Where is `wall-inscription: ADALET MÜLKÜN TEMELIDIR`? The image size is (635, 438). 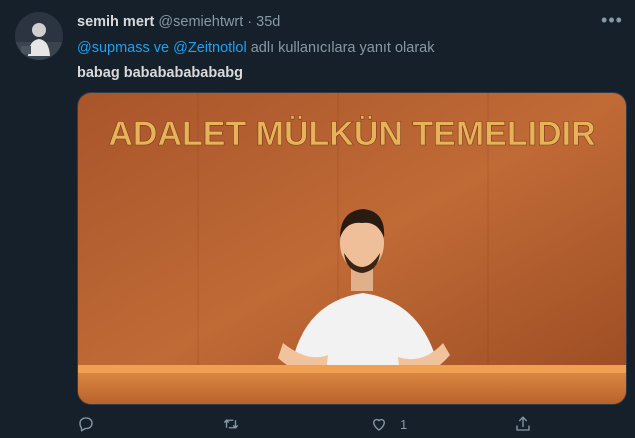 wall-inscription: ADALET MÜLKÜN TEMELIDIR is located at coordinates (351, 134).